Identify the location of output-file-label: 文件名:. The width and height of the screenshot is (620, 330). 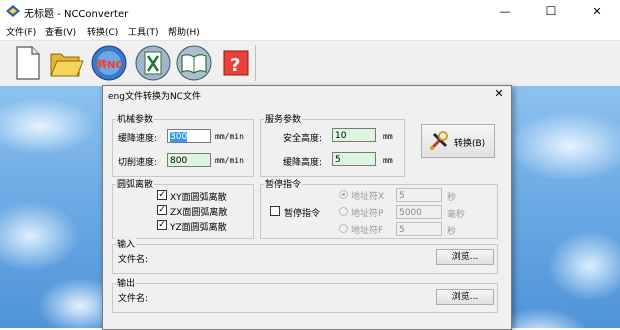
(133, 299).